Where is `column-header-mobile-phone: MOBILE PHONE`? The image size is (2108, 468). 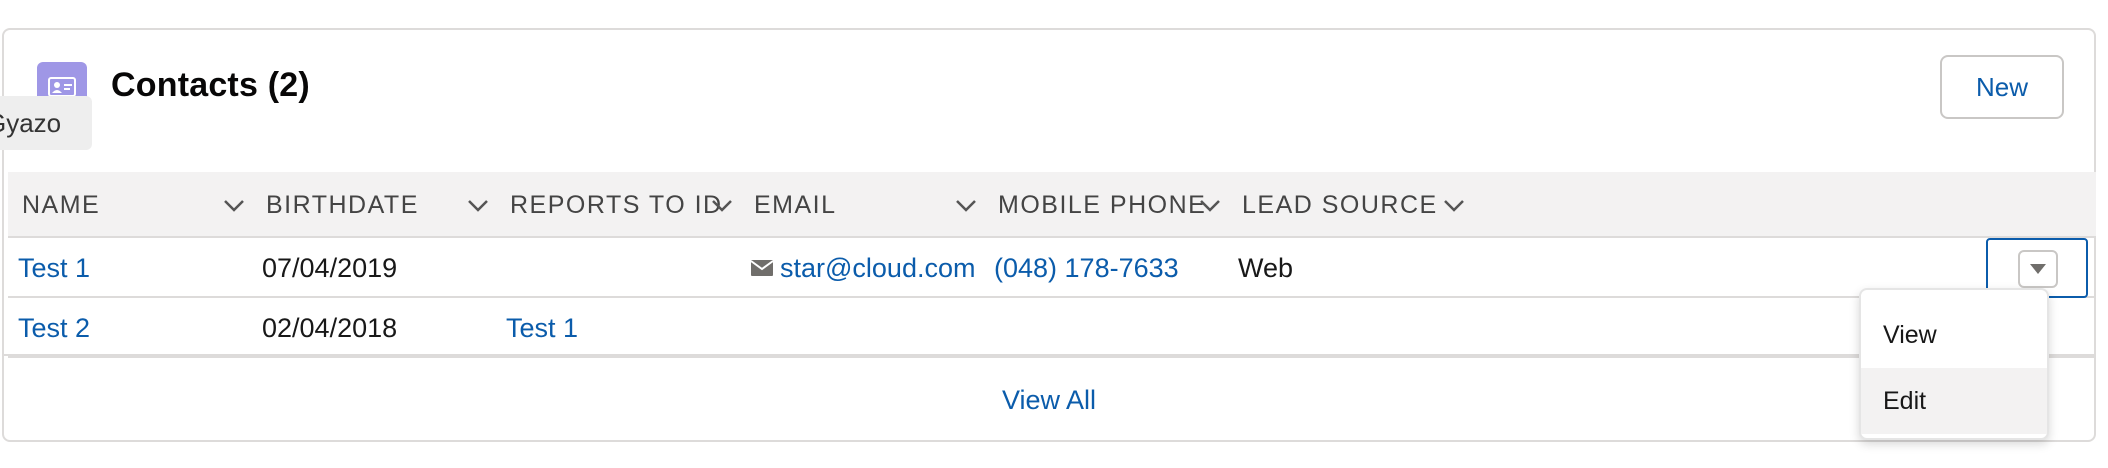 column-header-mobile-phone: MOBILE PHONE is located at coordinates (1102, 205).